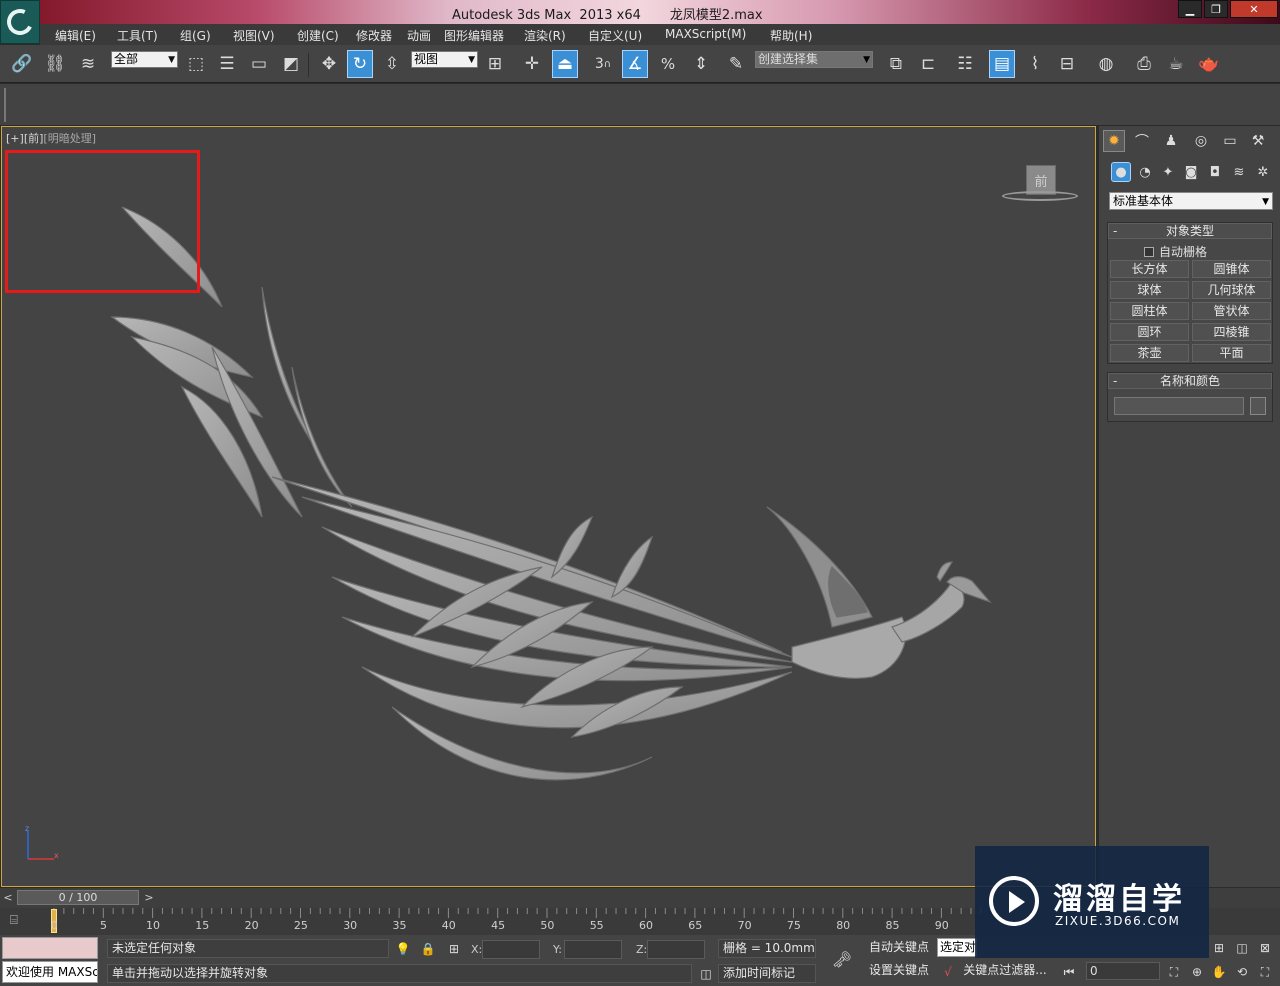 This screenshot has width=1280, height=986. Describe the element at coordinates (1144, 64) in the screenshot. I see `render-setup-icon: ⎙` at that location.